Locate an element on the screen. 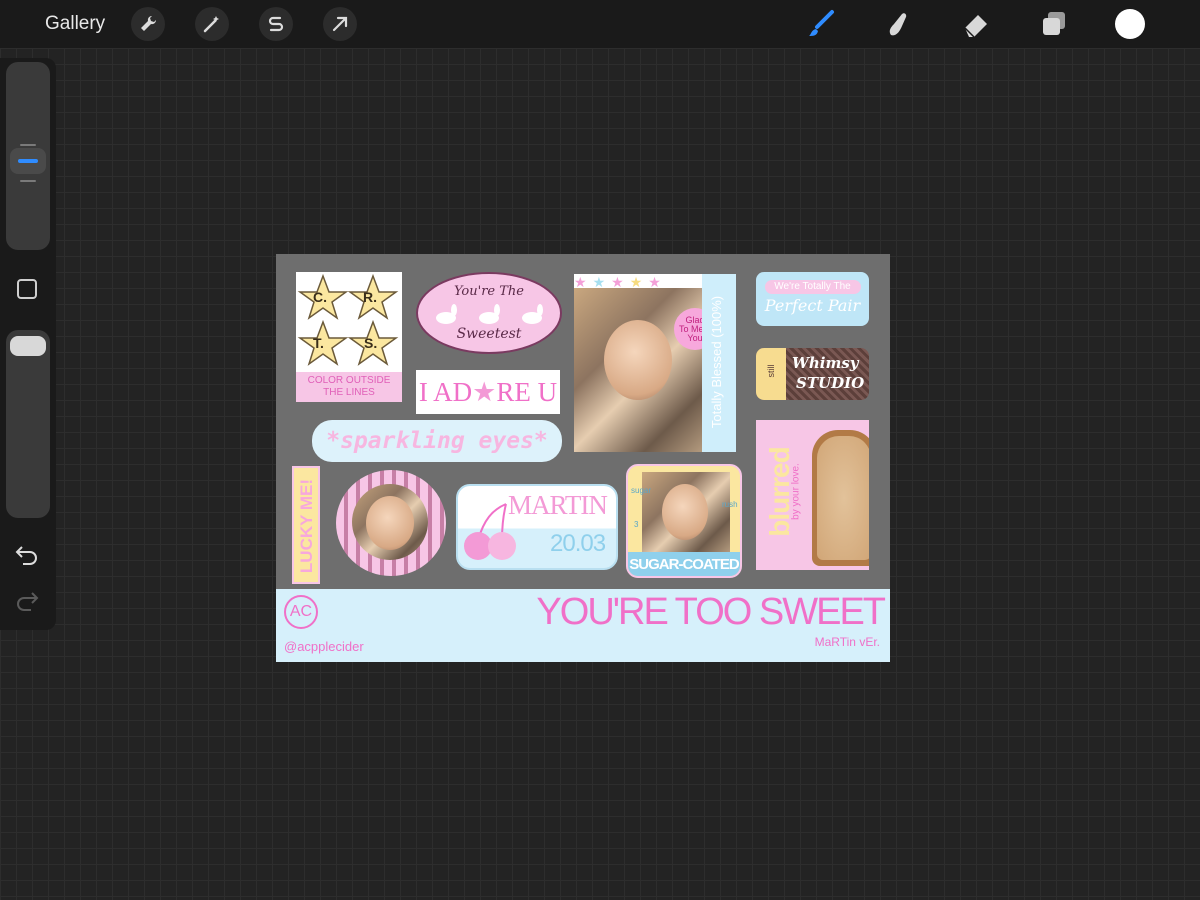  blessed-text: Totally Blessed (100%) is located at coordinates (716, 362).